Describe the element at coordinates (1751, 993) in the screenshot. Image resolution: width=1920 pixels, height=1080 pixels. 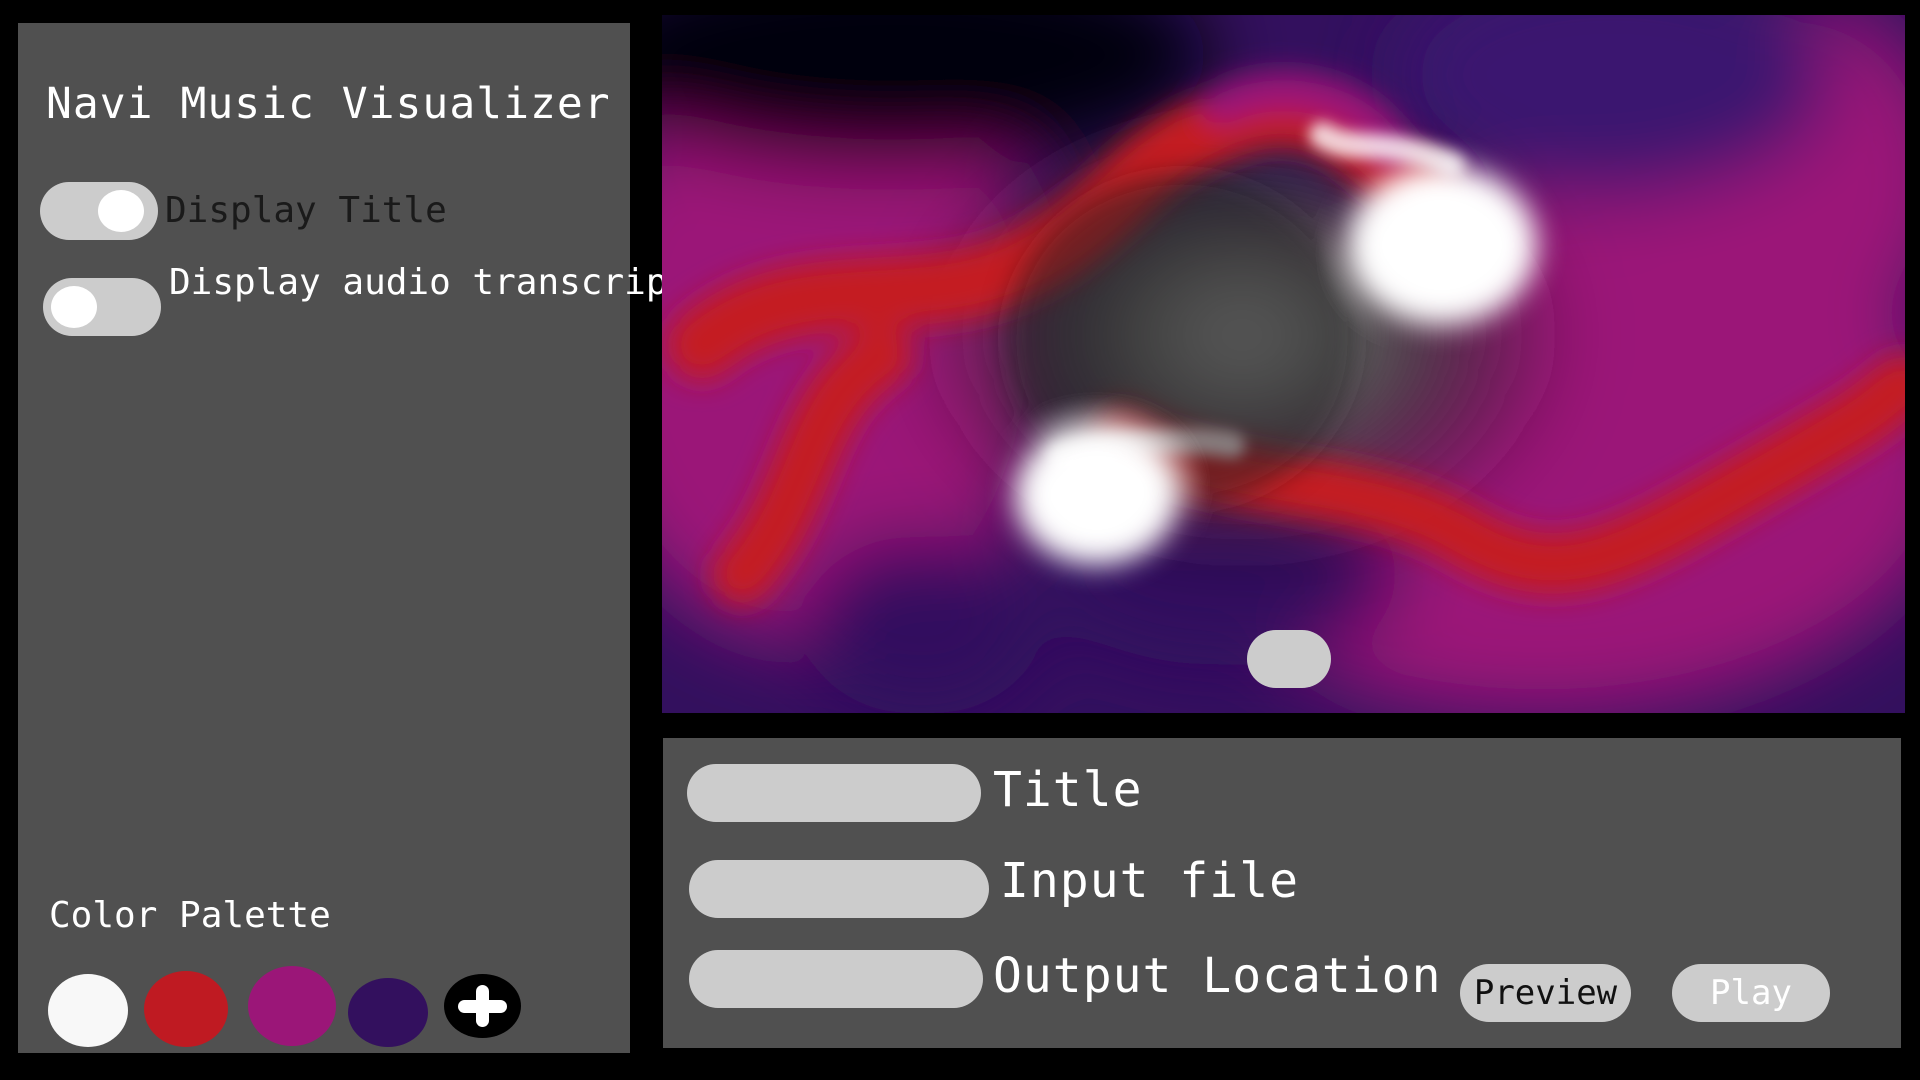
I see `play-button: Play` at that location.